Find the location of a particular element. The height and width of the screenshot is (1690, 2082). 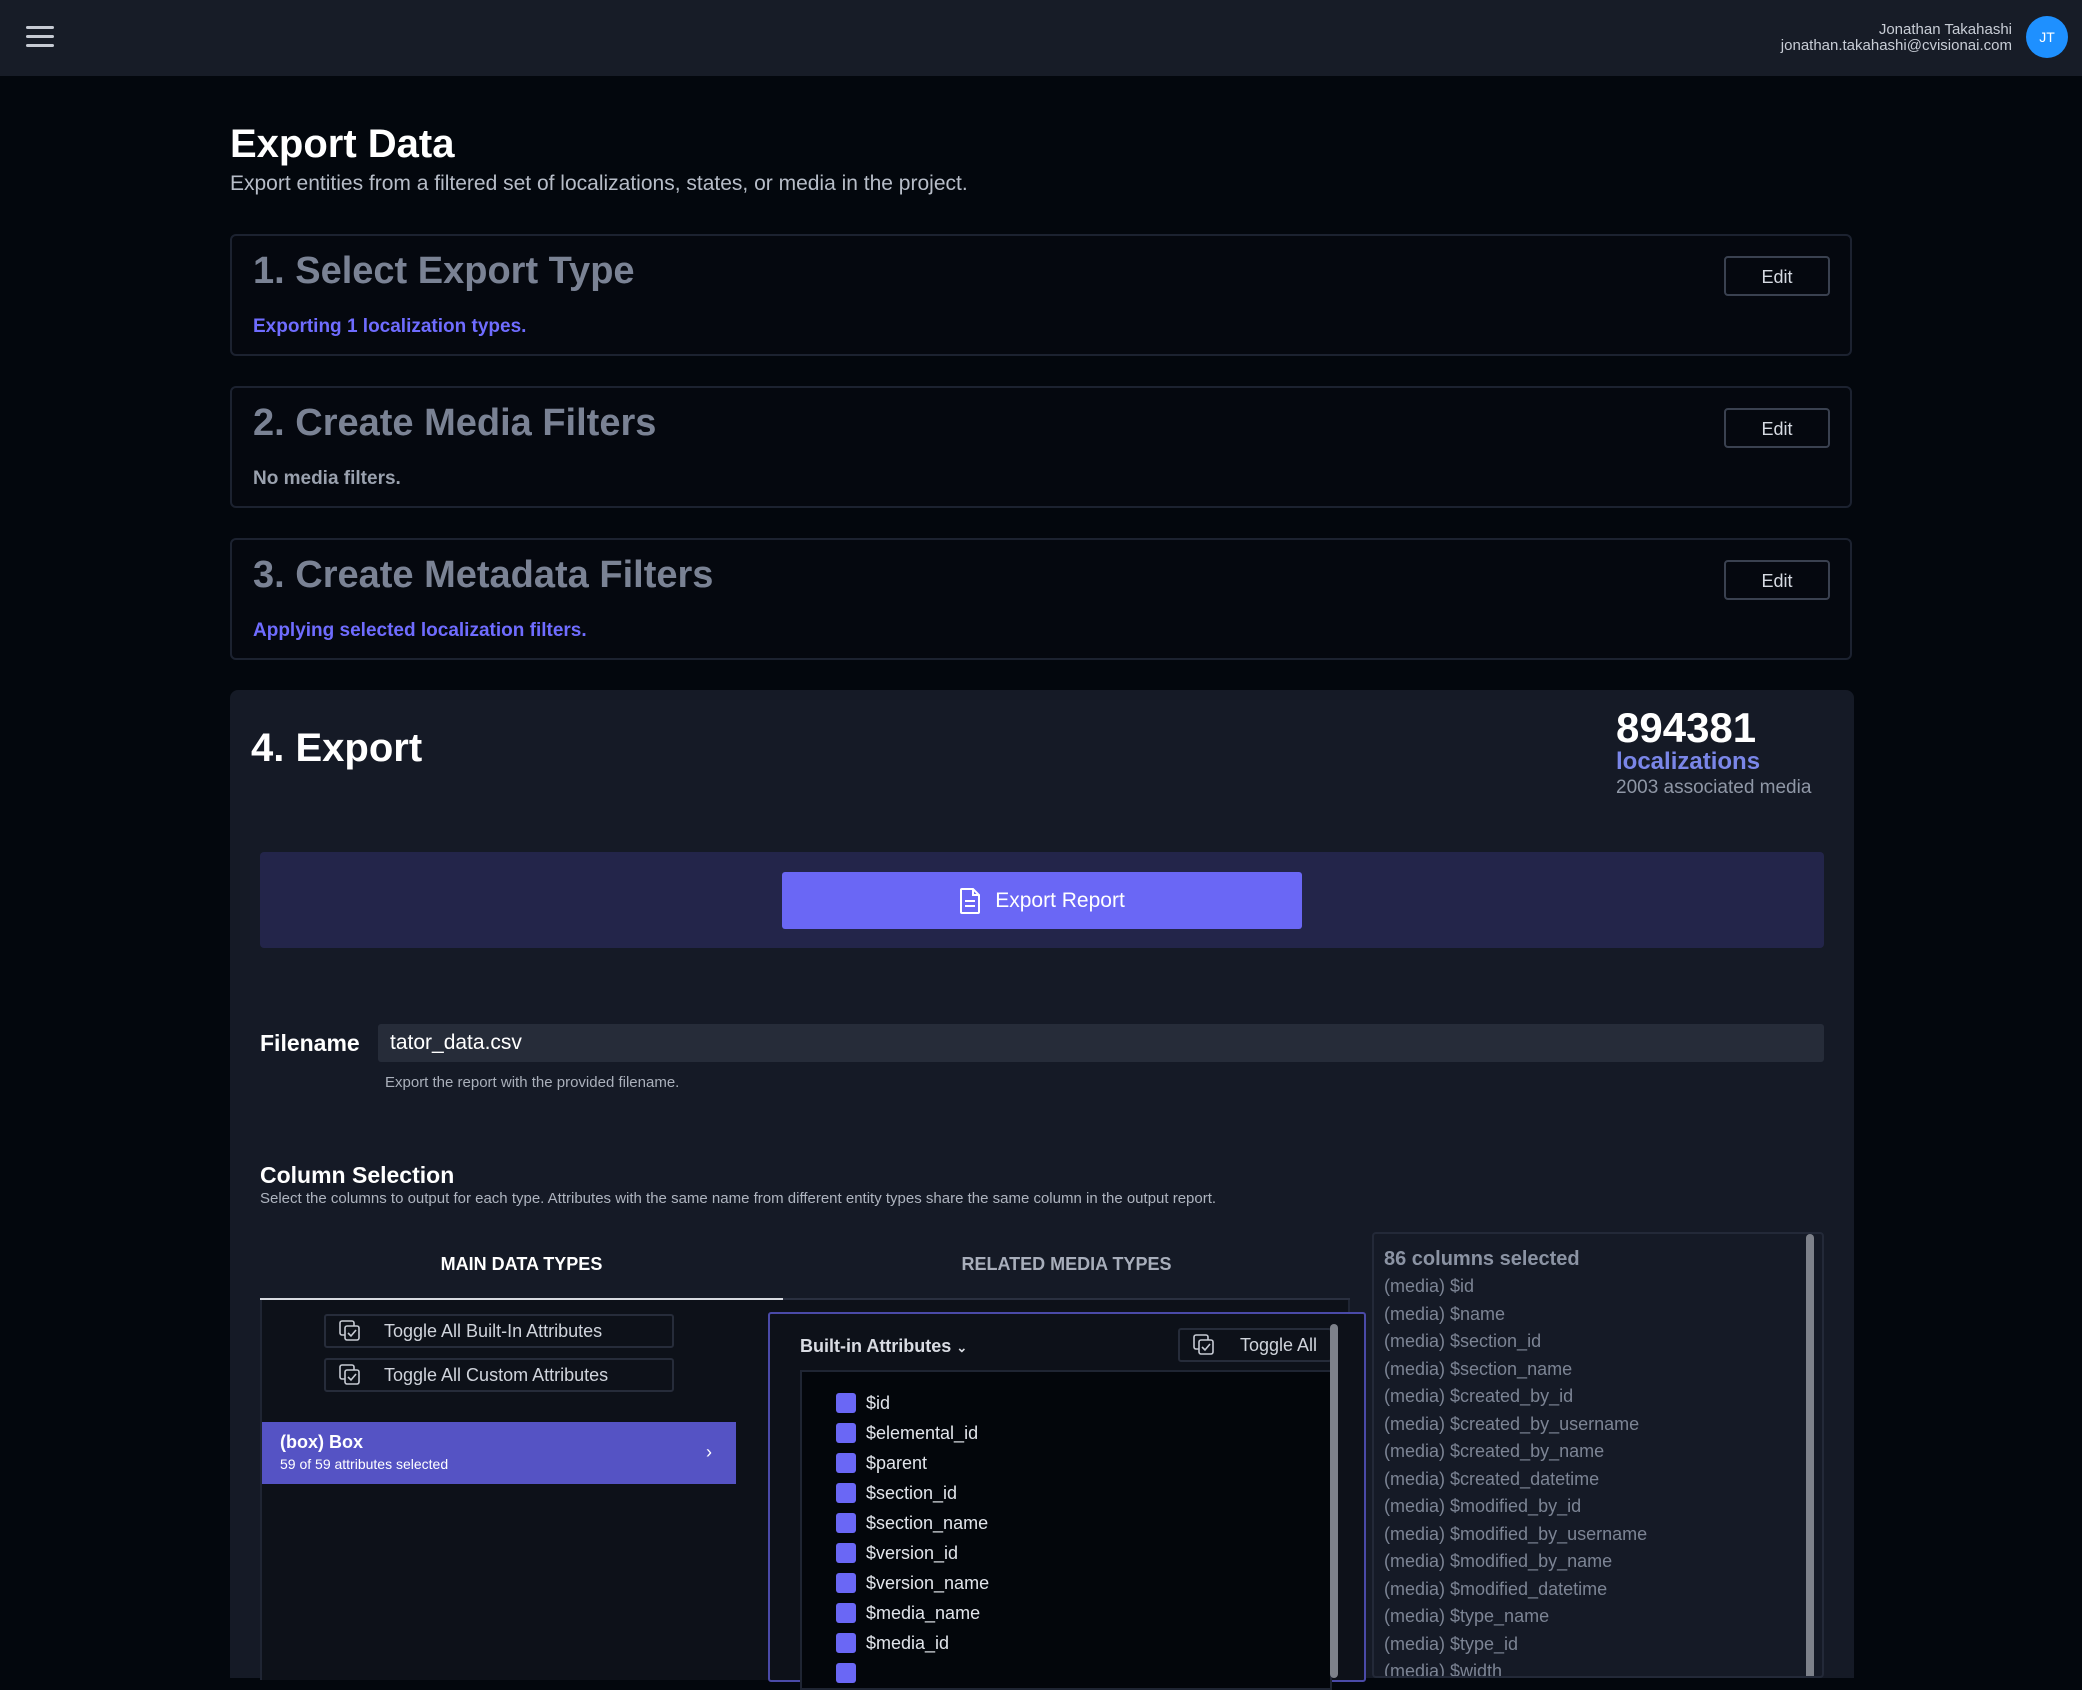

toggle-builtin-button: Toggle All Built-In Attributes is located at coordinates (499, 1331).